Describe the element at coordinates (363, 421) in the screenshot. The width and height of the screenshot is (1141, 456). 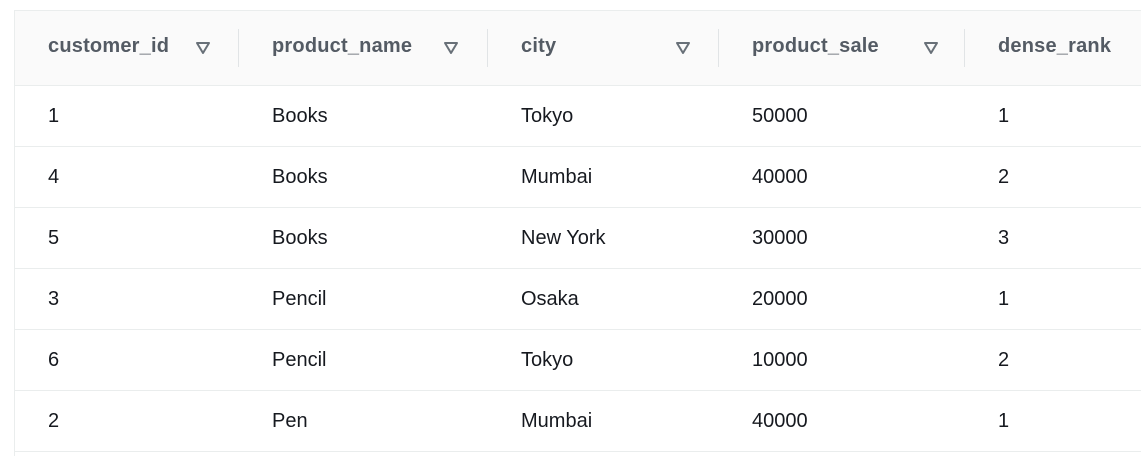
I see `cell-product-name: Pen` at that location.